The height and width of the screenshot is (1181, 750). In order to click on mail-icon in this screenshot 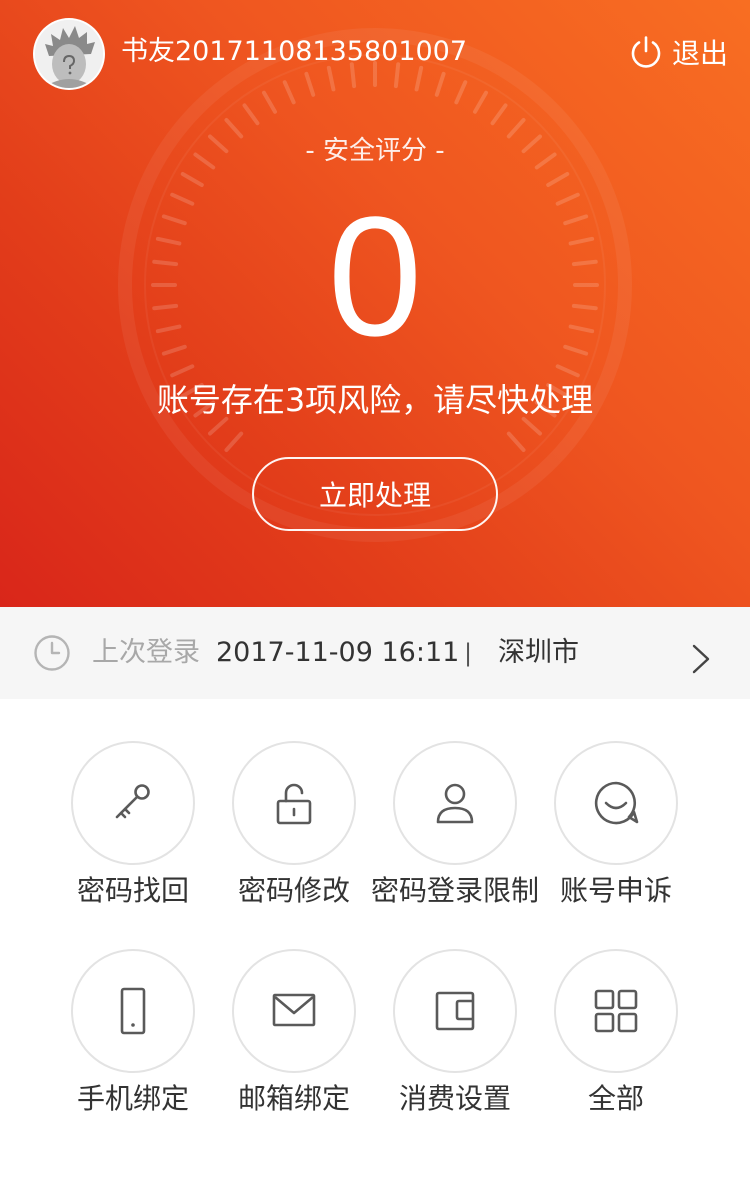, I will do `click(294, 1010)`.